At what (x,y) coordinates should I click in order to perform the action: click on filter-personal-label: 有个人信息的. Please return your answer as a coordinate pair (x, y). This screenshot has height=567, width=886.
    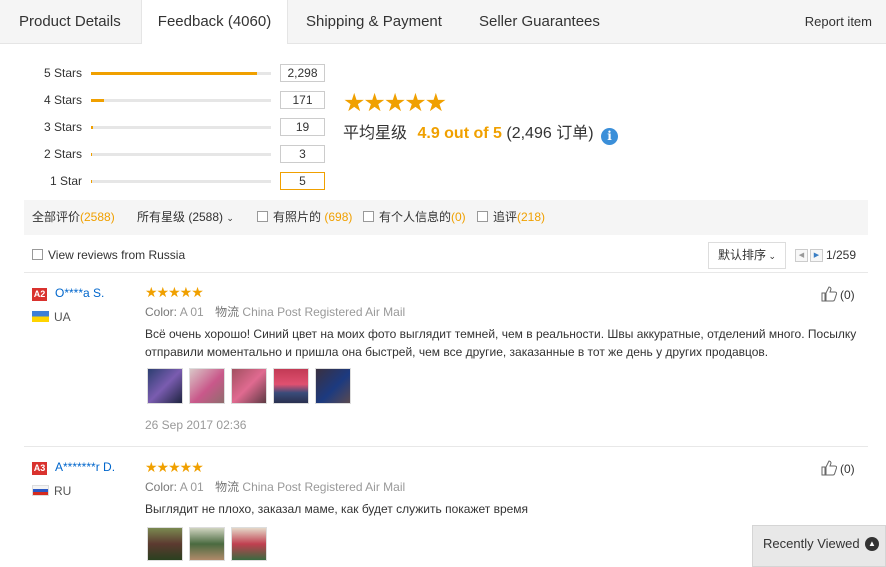
    Looking at the image, I should click on (415, 217).